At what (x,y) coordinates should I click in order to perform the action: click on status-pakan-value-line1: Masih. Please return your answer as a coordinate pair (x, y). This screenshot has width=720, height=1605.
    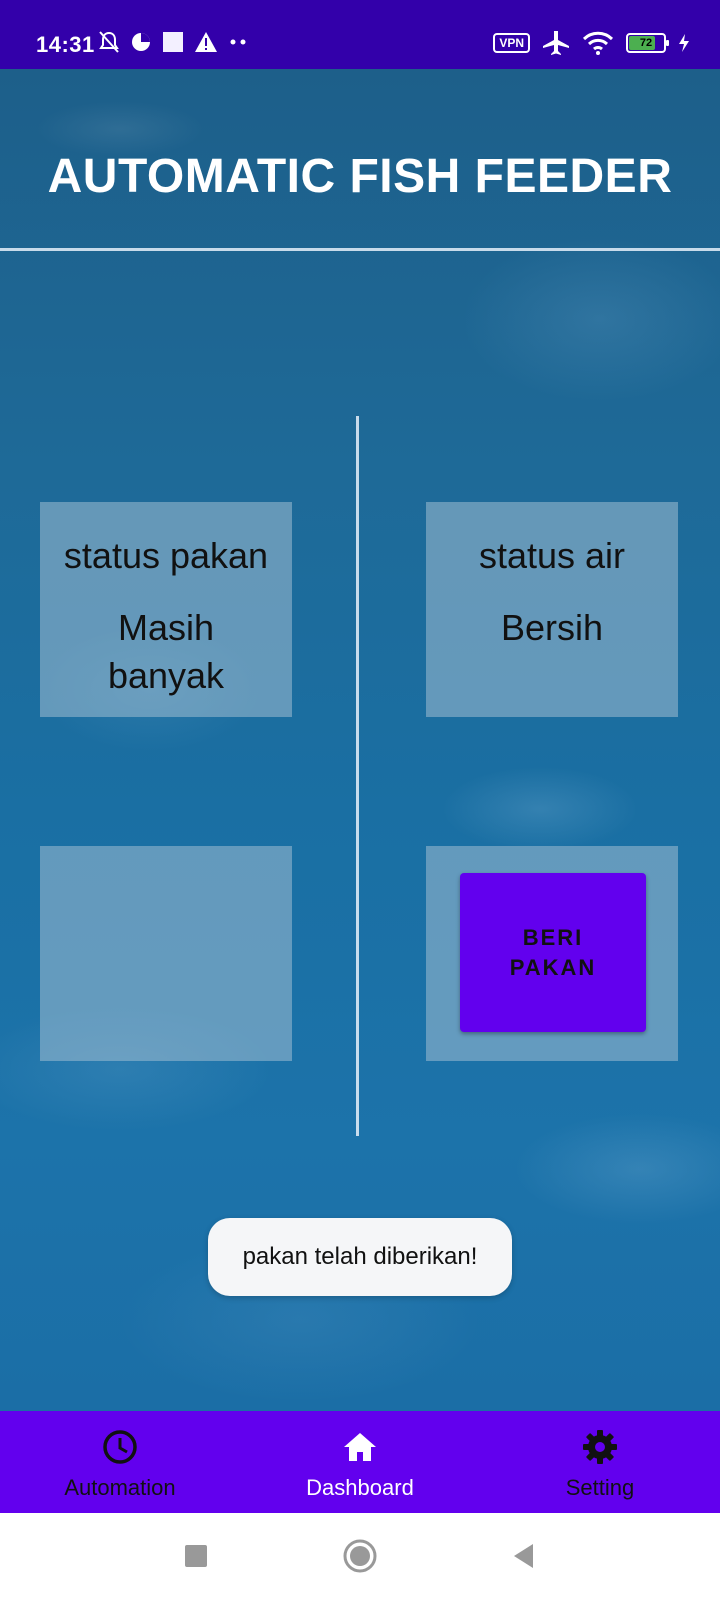
    Looking at the image, I should click on (166, 627).